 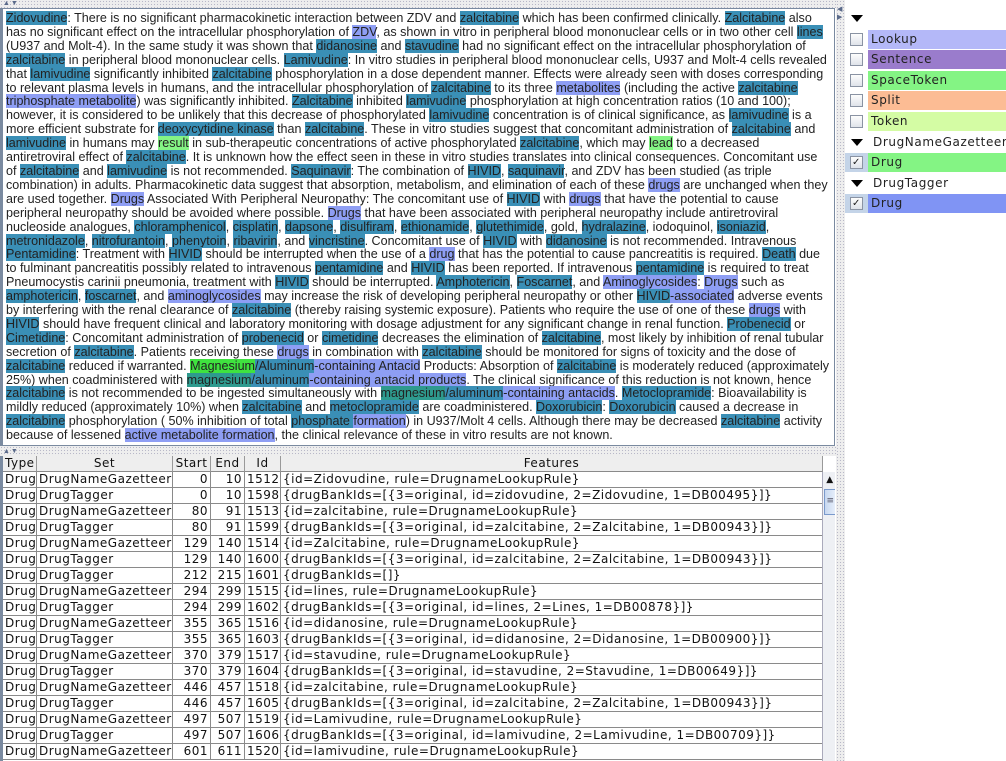 What do you see at coordinates (552, 464) in the screenshot?
I see `header-features: Features` at bounding box center [552, 464].